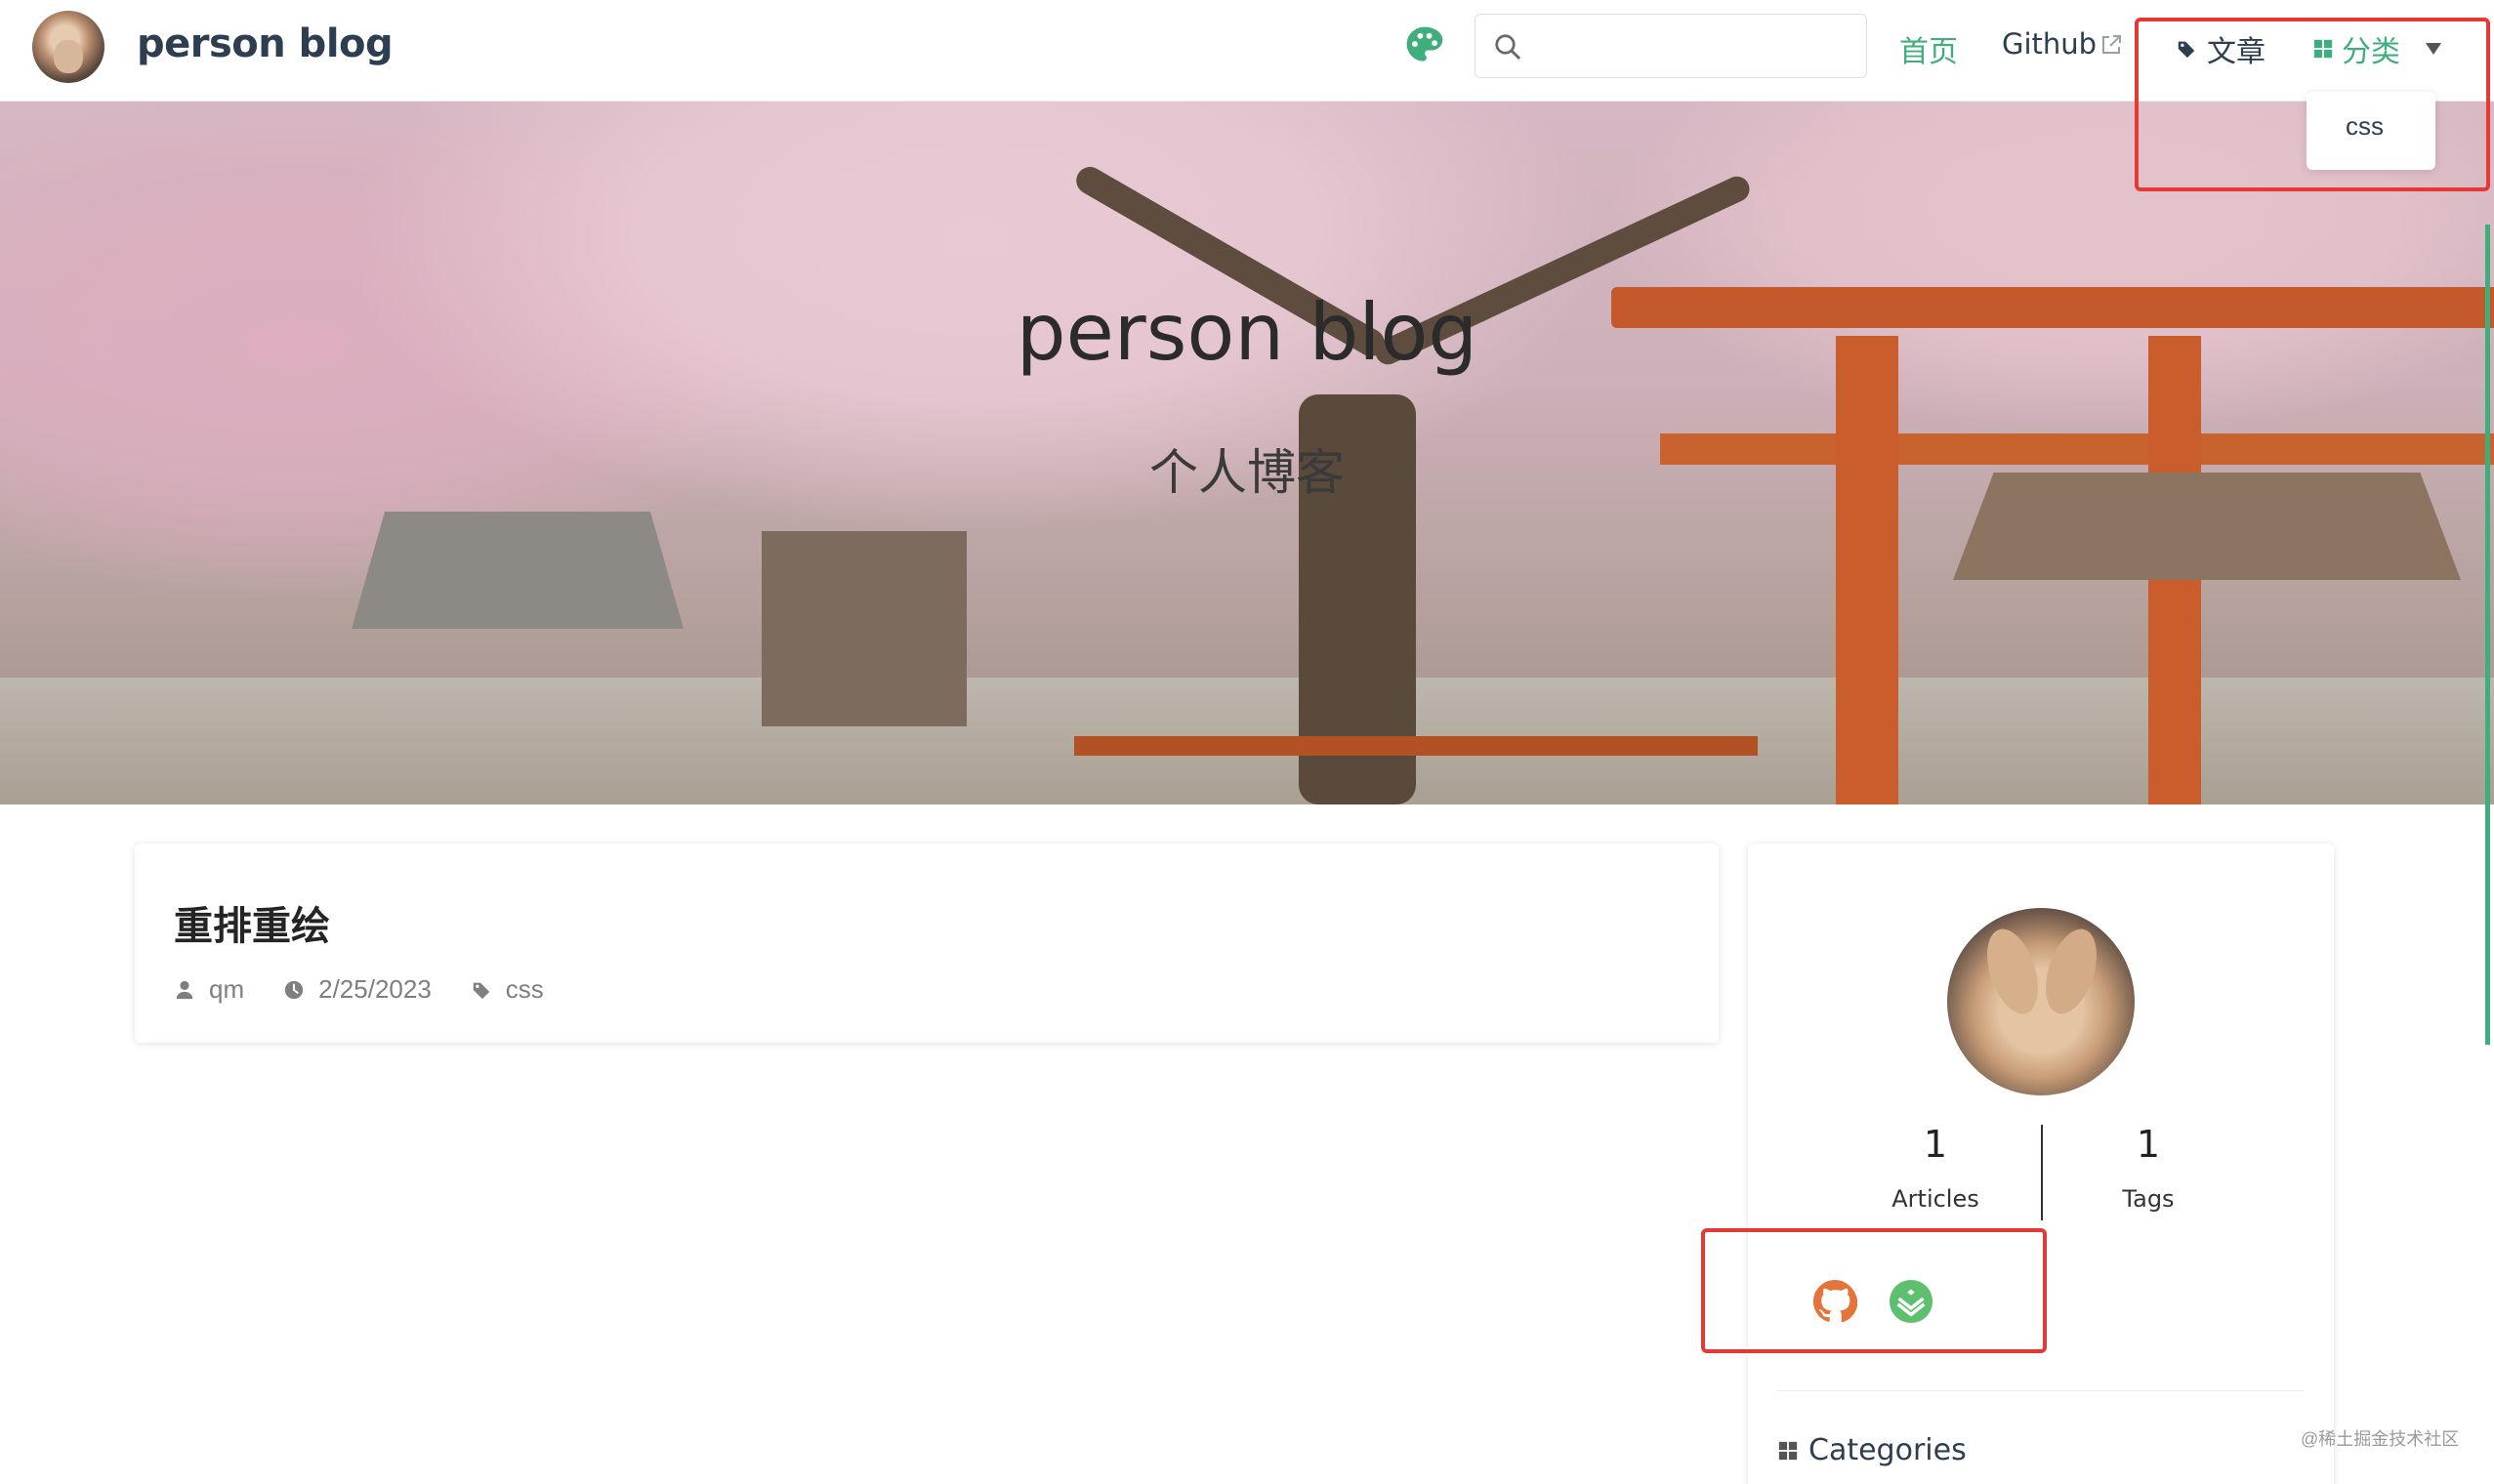  What do you see at coordinates (2041, 1001) in the screenshot?
I see `profile-avatar` at bounding box center [2041, 1001].